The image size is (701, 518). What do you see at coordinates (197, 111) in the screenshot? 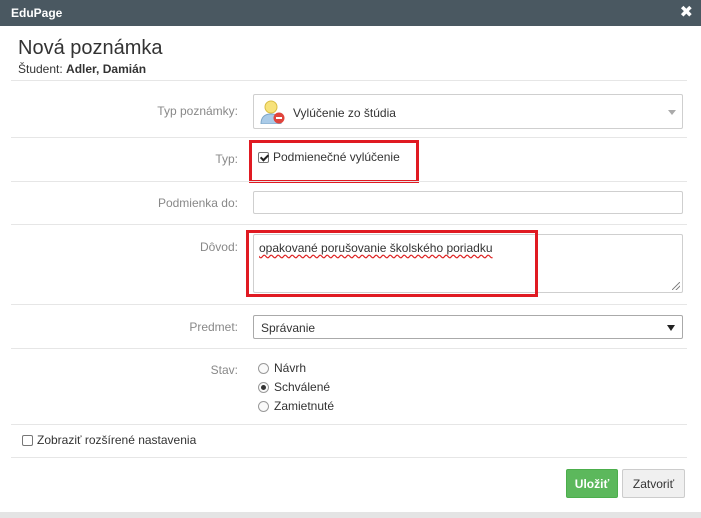
I see `note-type-label: Typ poznámky:` at bounding box center [197, 111].